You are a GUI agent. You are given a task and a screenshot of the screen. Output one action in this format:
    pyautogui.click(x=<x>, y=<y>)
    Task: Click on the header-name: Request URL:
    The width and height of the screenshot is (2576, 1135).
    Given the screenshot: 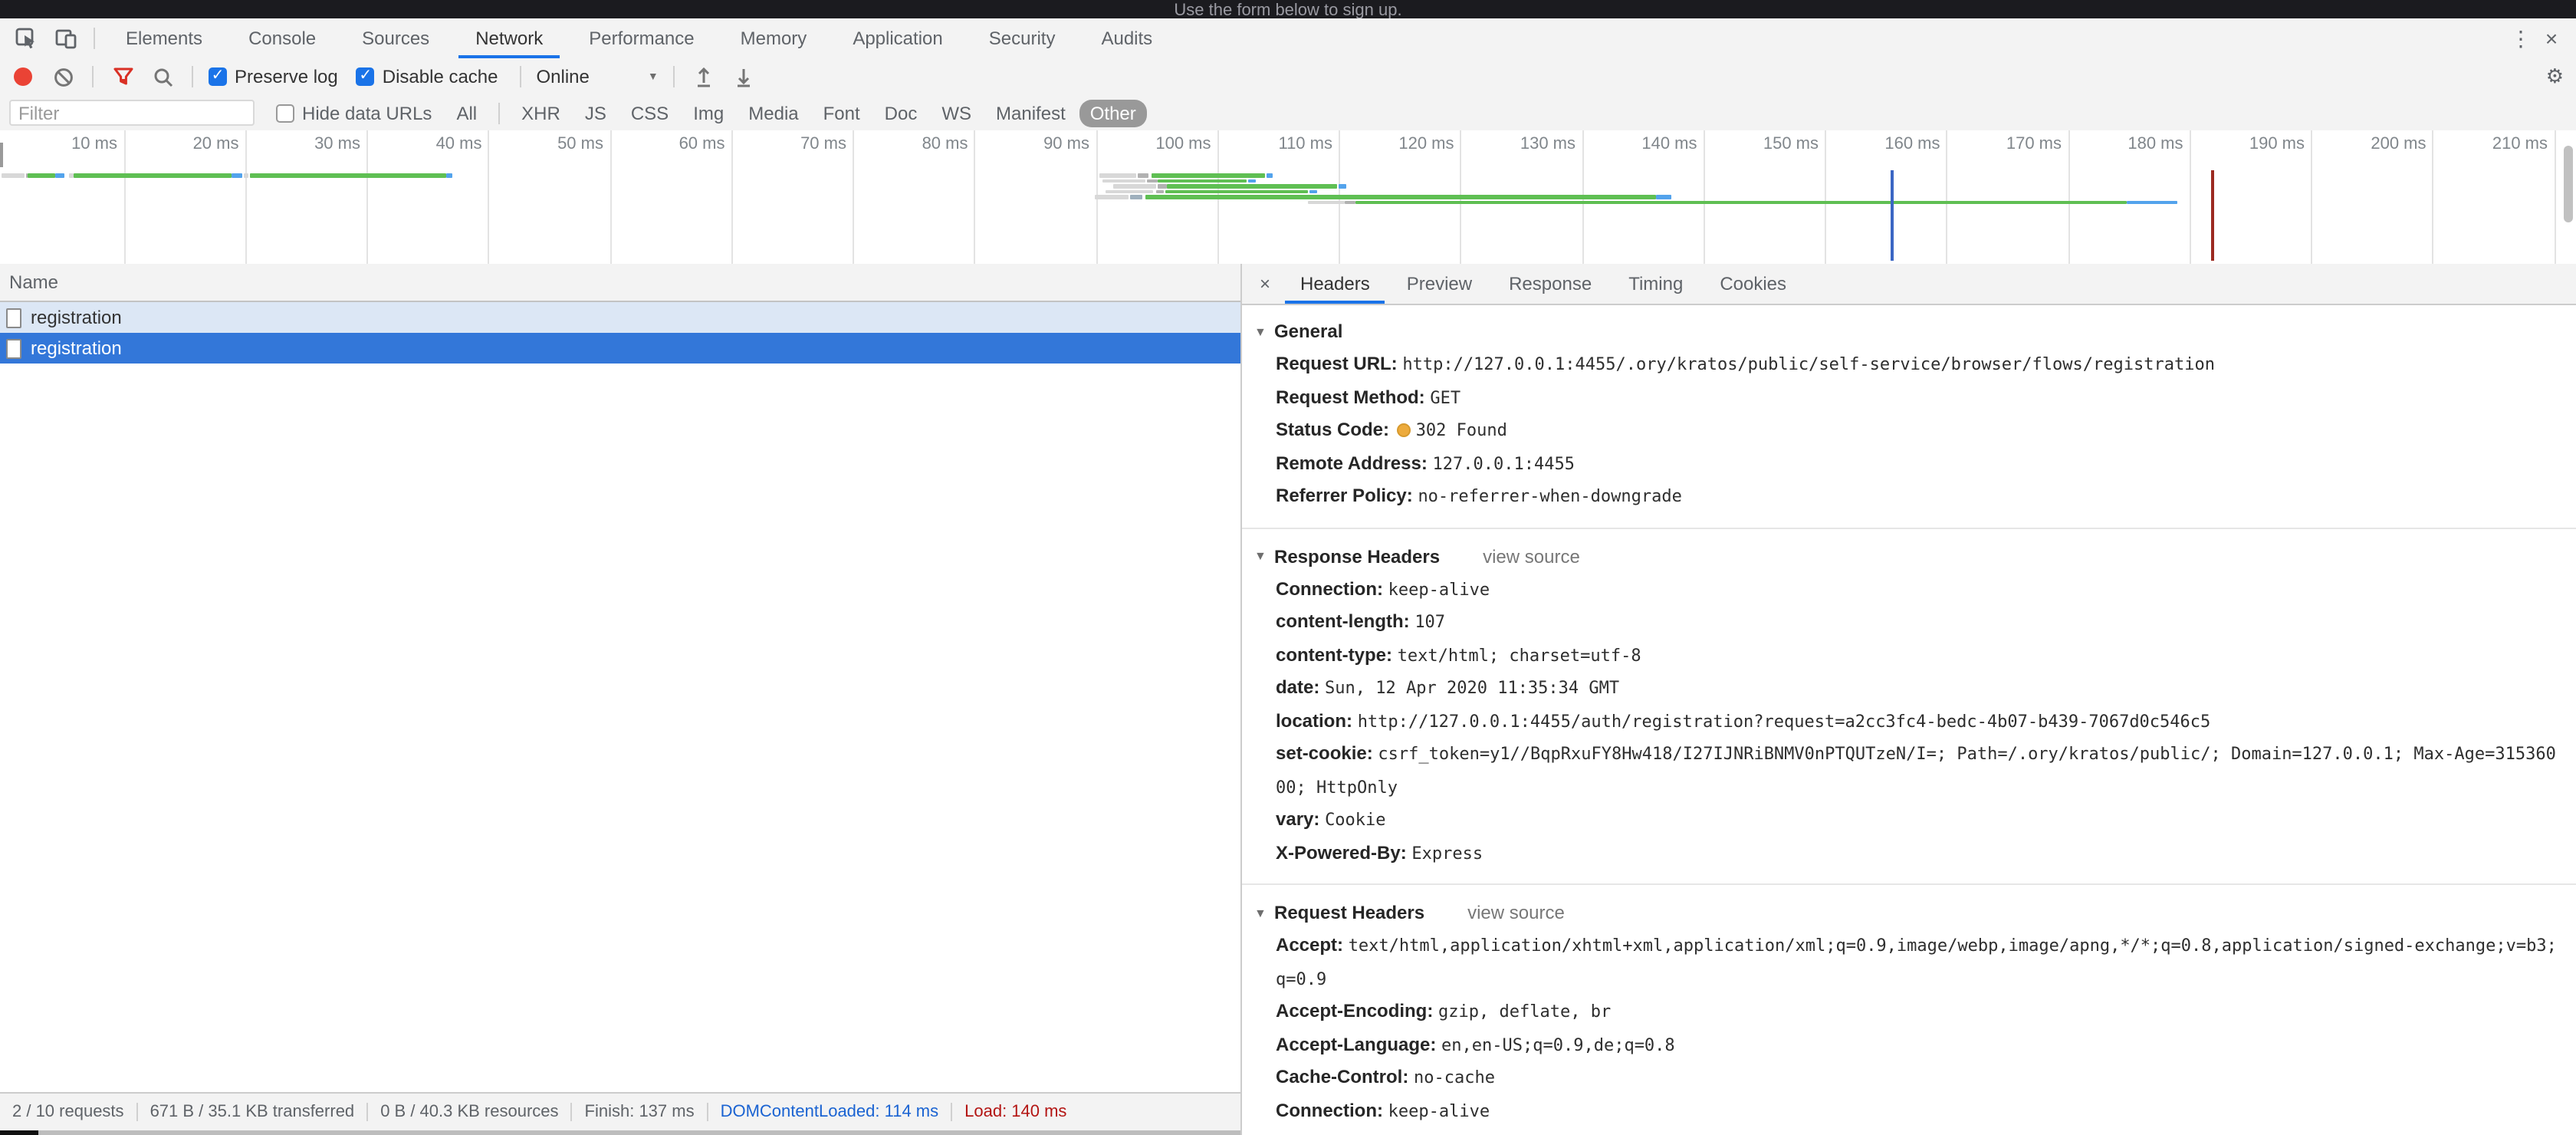 What is the action you would take?
    pyautogui.click(x=1339, y=363)
    